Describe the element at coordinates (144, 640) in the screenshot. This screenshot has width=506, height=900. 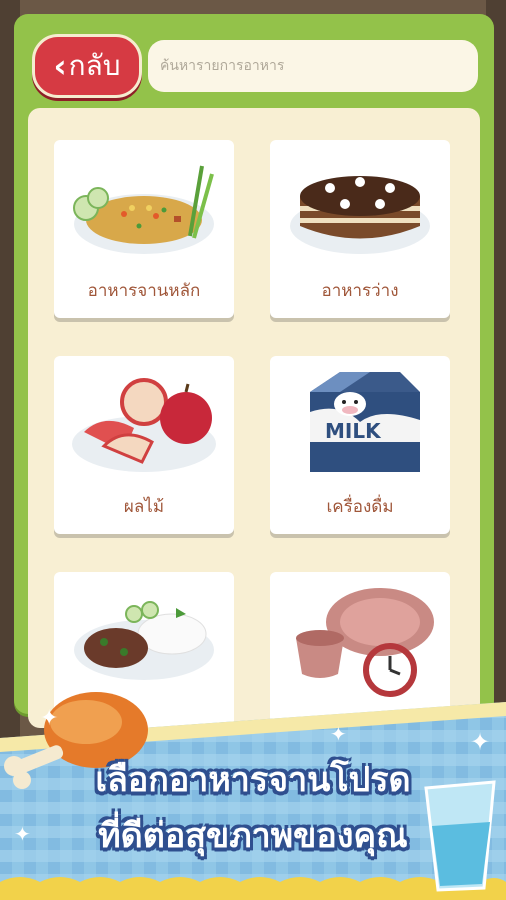
I see `rice-plate-icon` at that location.